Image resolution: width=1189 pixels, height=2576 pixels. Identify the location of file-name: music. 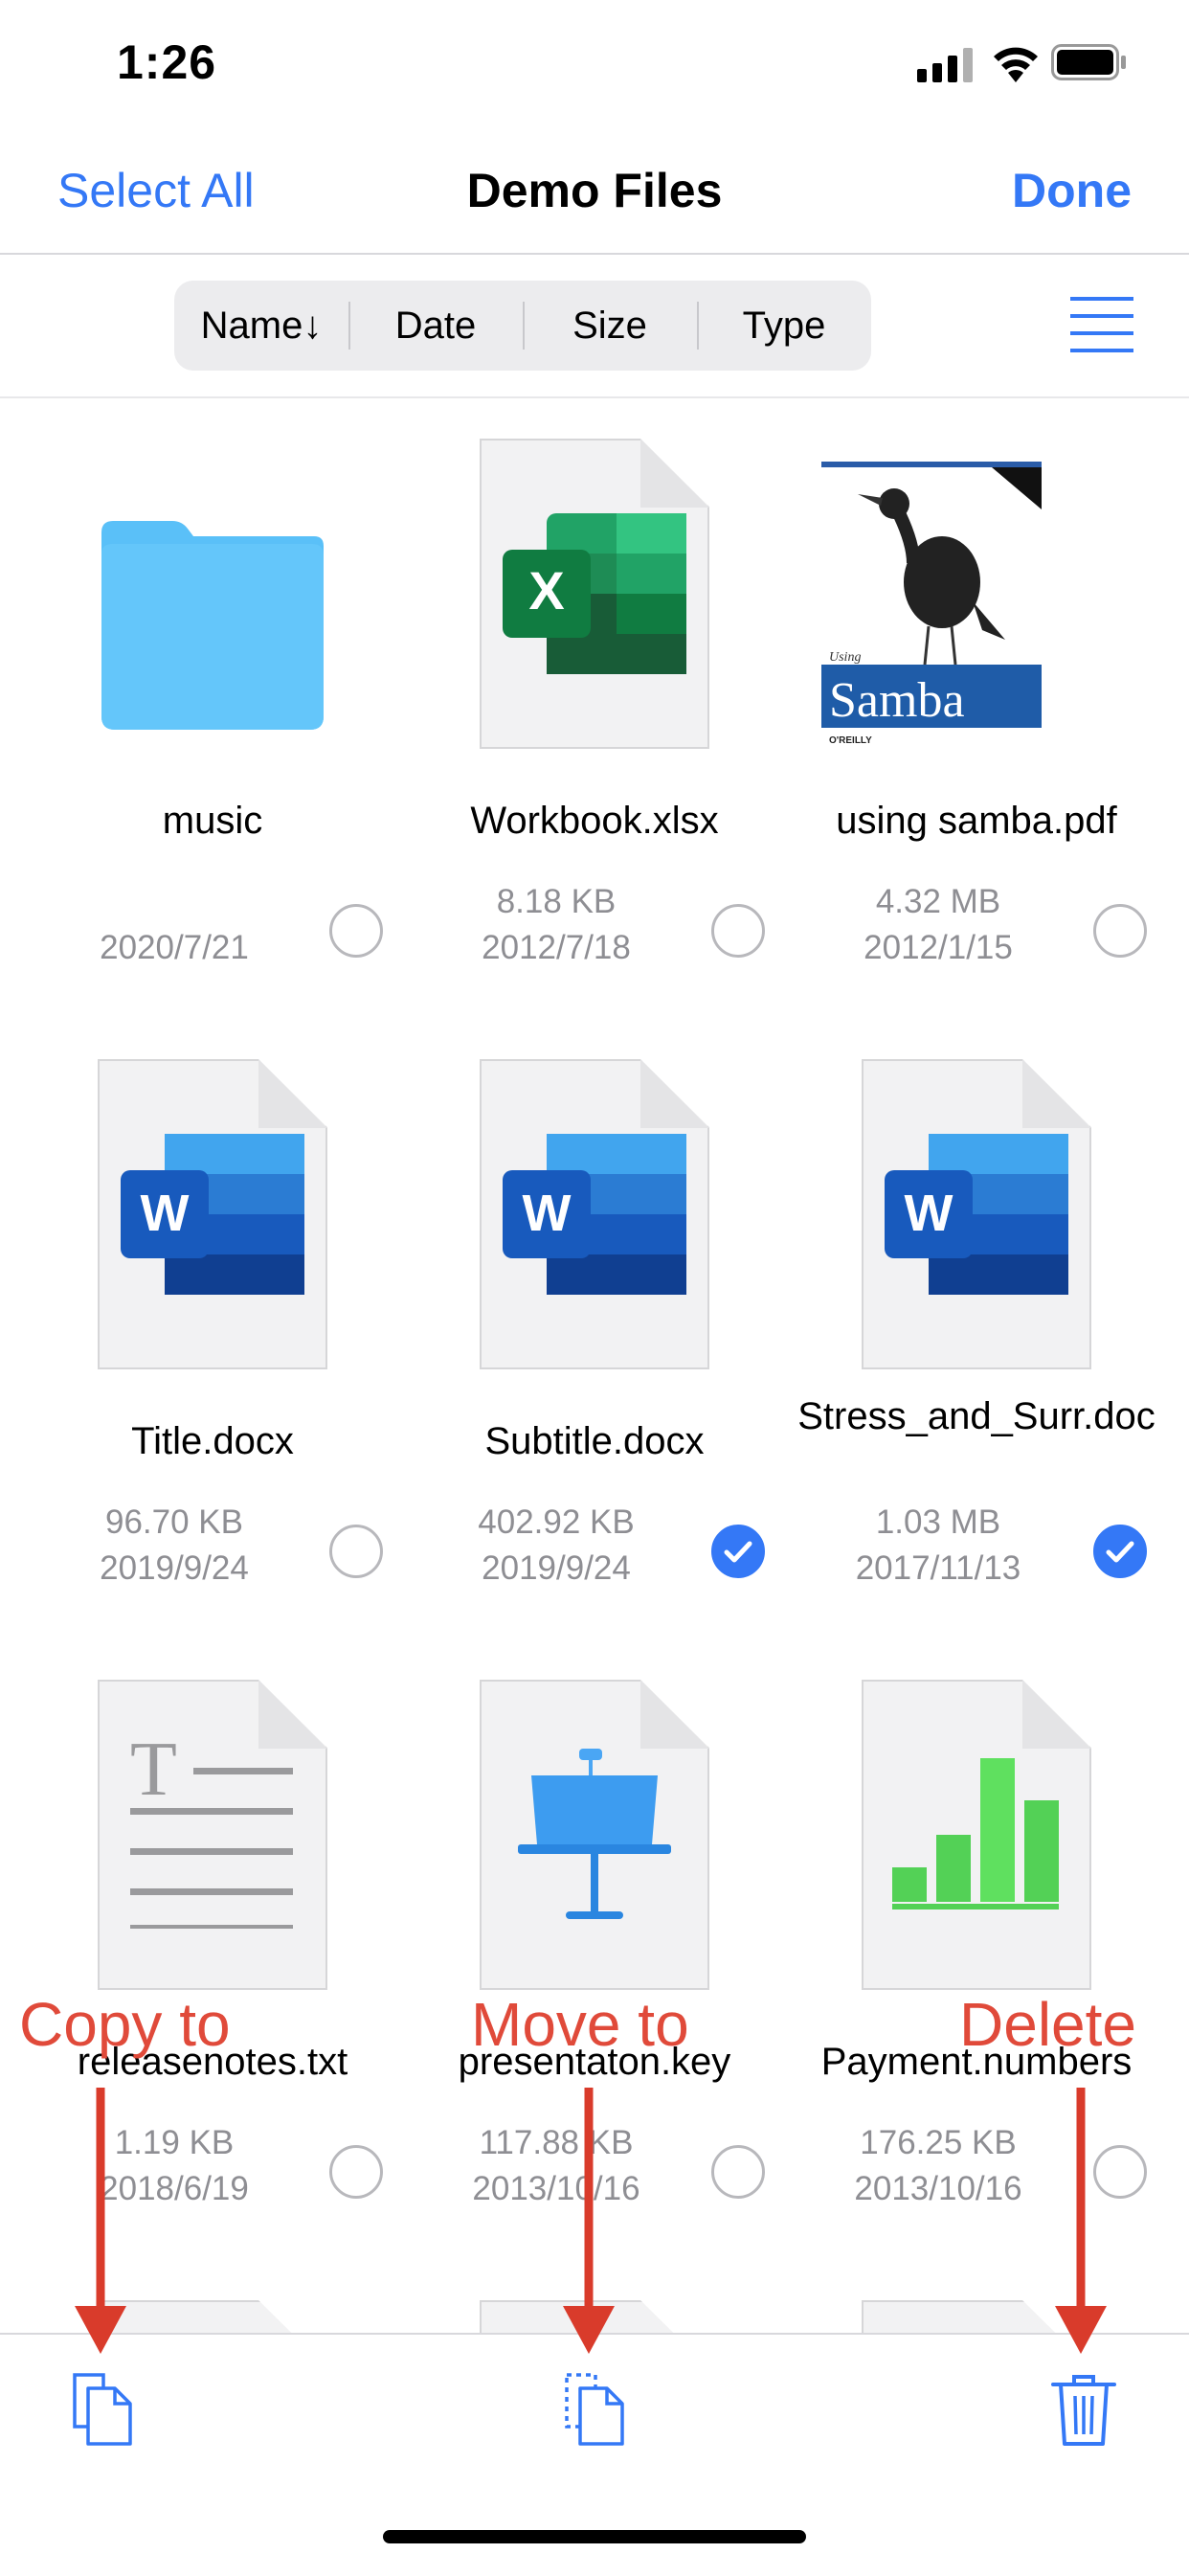
(212, 821).